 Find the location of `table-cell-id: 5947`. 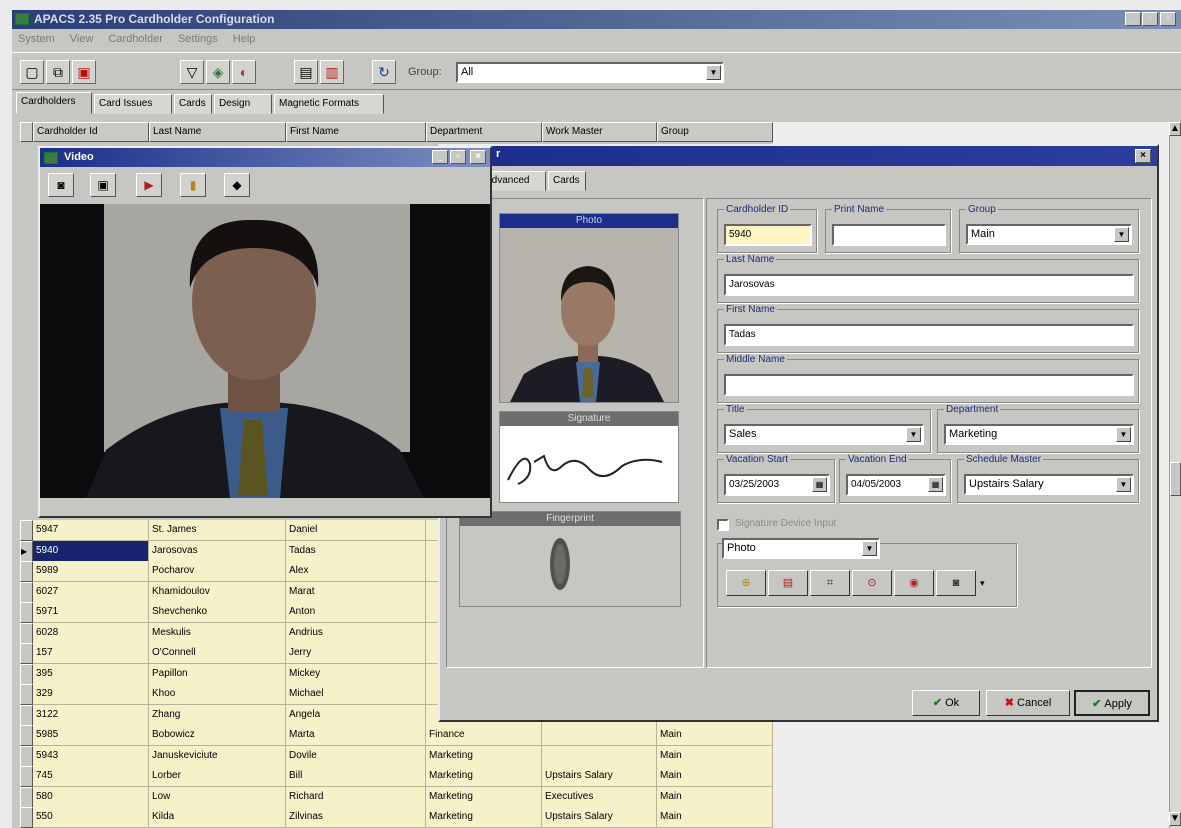

table-cell-id: 5947 is located at coordinates (91, 530).